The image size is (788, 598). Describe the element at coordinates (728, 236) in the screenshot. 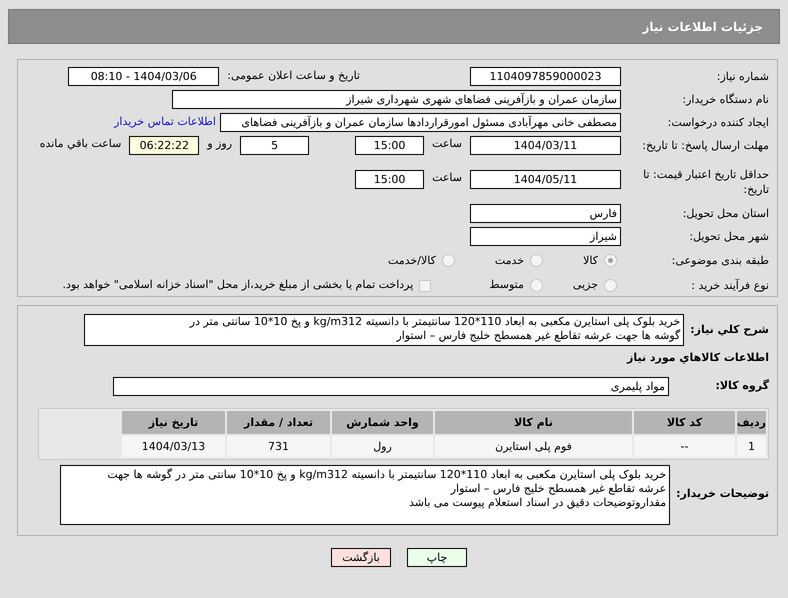

I see `field-label: شهر محل تحویل:` at that location.